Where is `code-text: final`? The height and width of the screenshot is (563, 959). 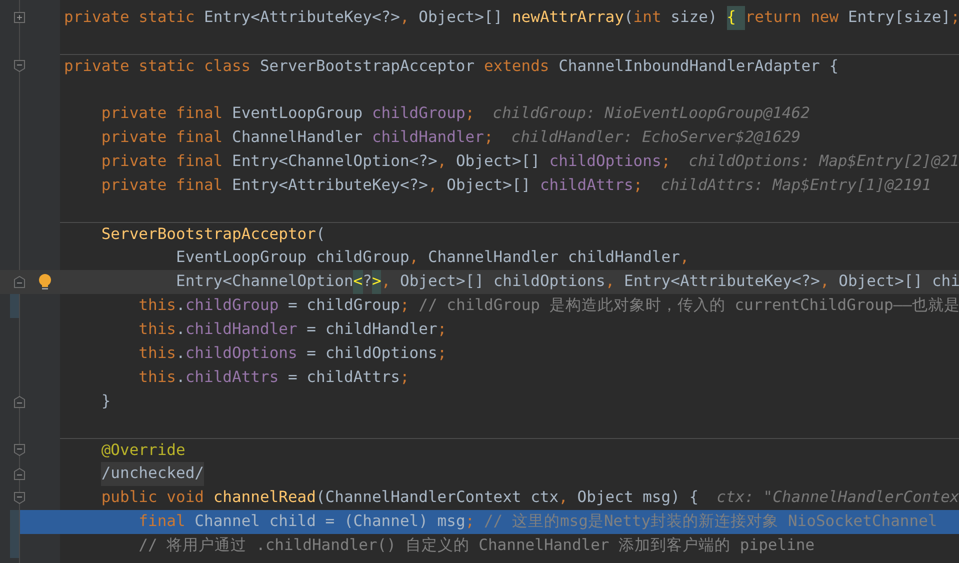 code-text: final is located at coordinates (162, 521).